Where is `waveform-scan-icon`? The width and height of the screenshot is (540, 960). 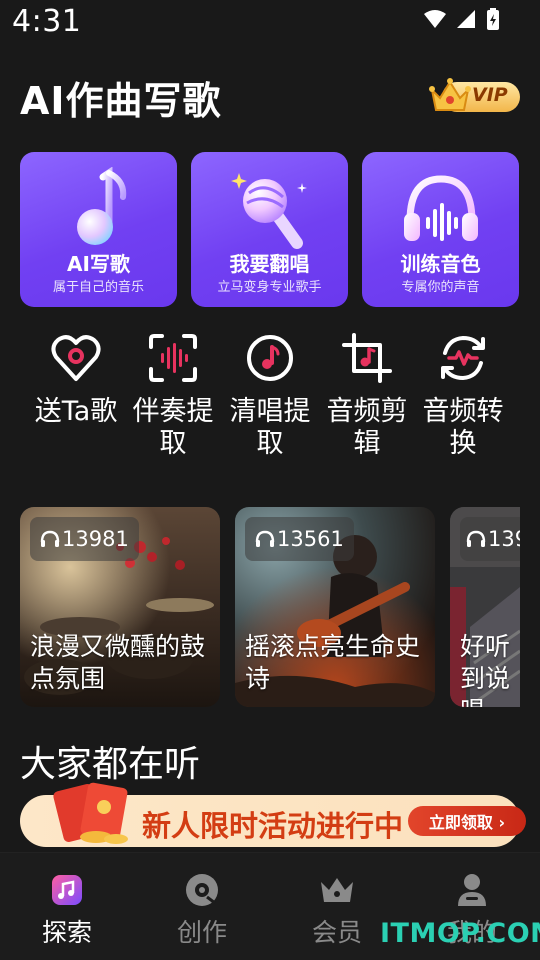
waveform-scan-icon is located at coordinates (173, 358).